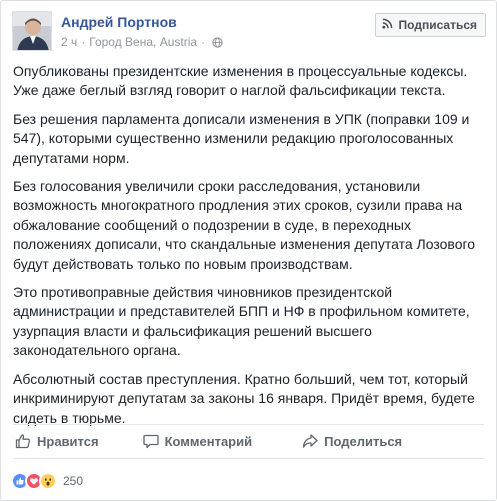  I want to click on subscribe-button: Подписаться, so click(430, 25).